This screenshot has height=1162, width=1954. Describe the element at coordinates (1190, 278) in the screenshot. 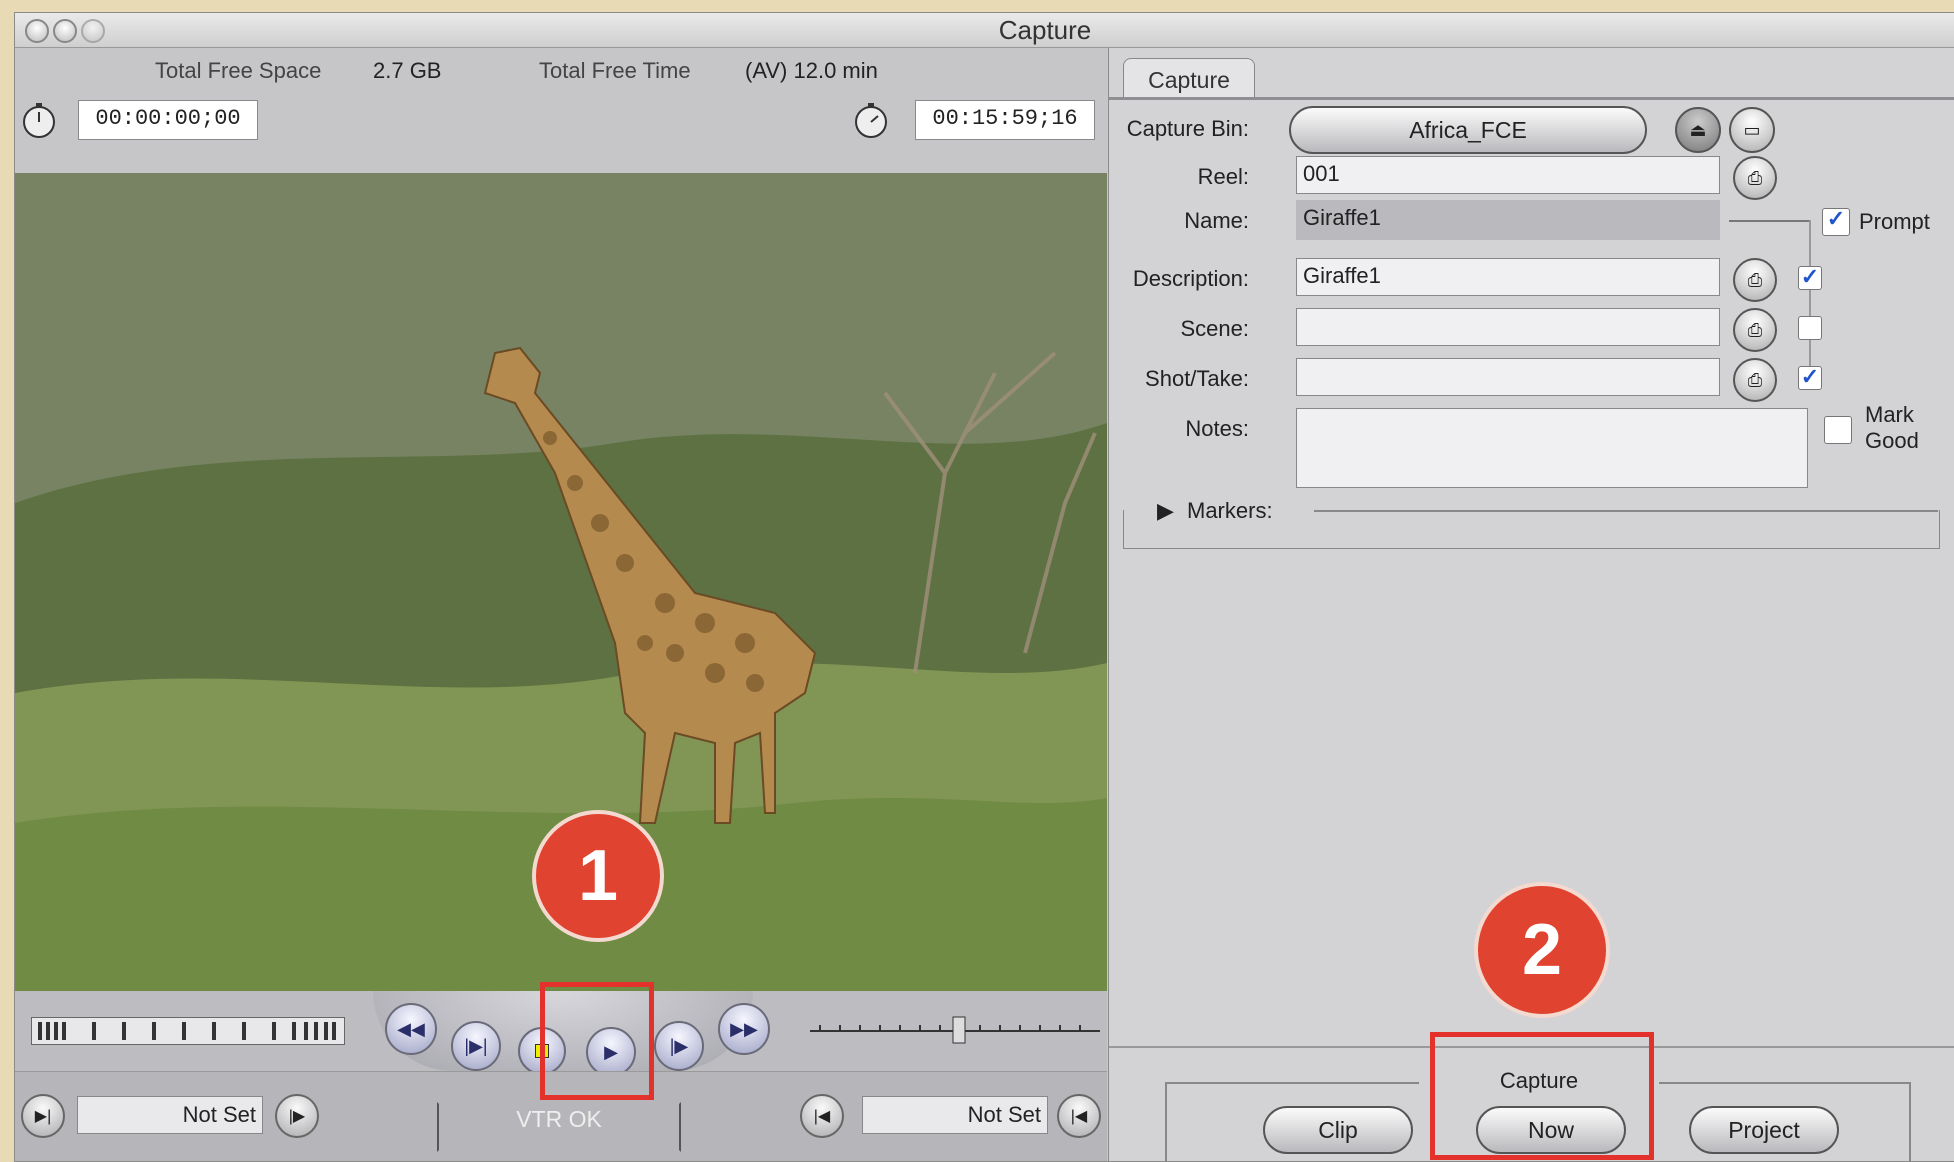

I see `description-label: Description:` at that location.